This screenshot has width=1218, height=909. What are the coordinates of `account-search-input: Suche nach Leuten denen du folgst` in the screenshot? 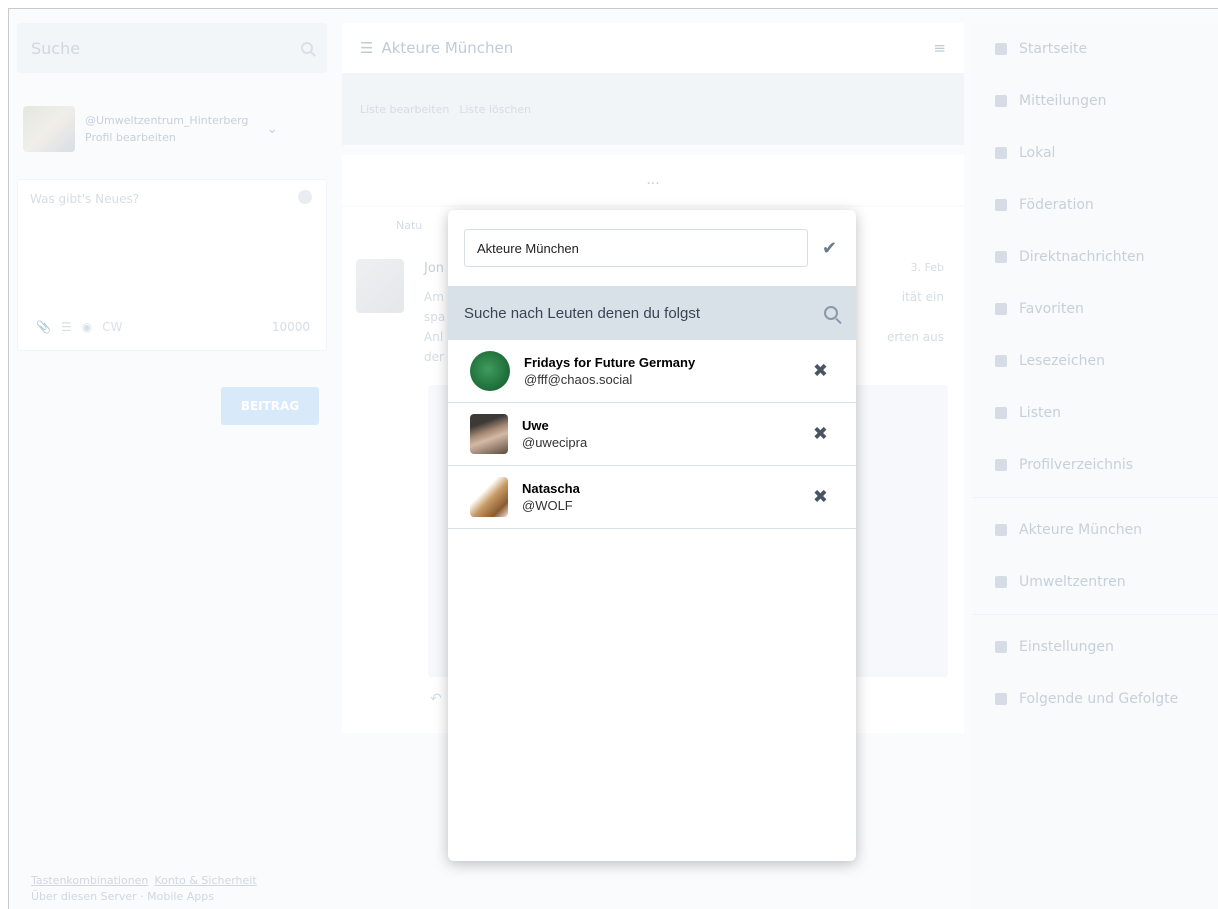 It's located at (582, 313).